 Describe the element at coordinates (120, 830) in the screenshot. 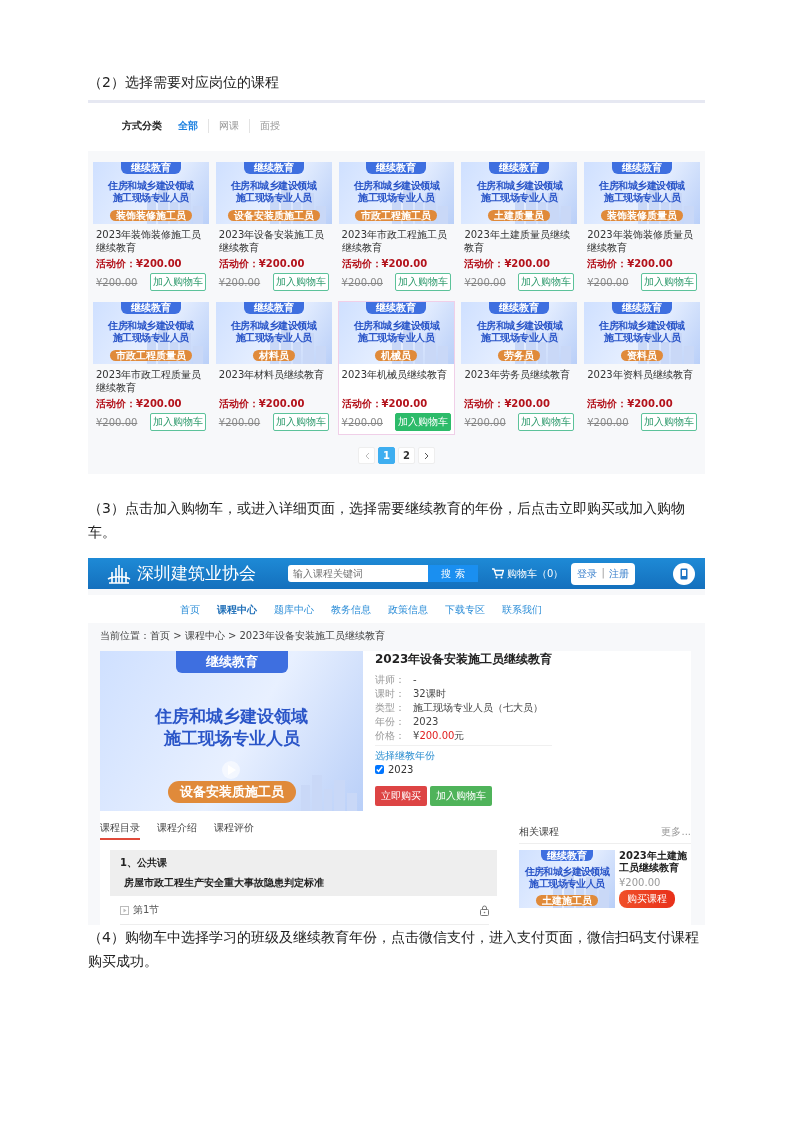

I see `course-tab: 课程目录` at that location.